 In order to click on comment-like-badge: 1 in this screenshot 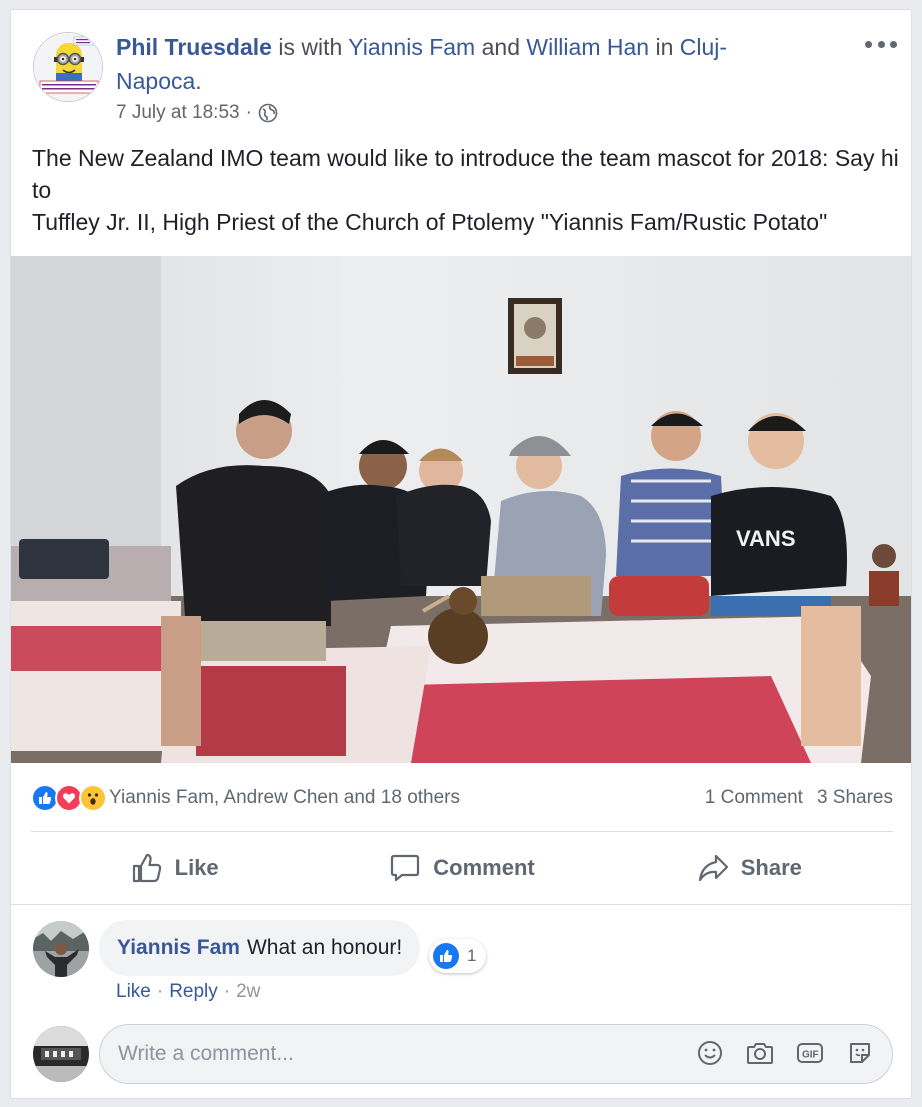, I will do `click(458, 956)`.